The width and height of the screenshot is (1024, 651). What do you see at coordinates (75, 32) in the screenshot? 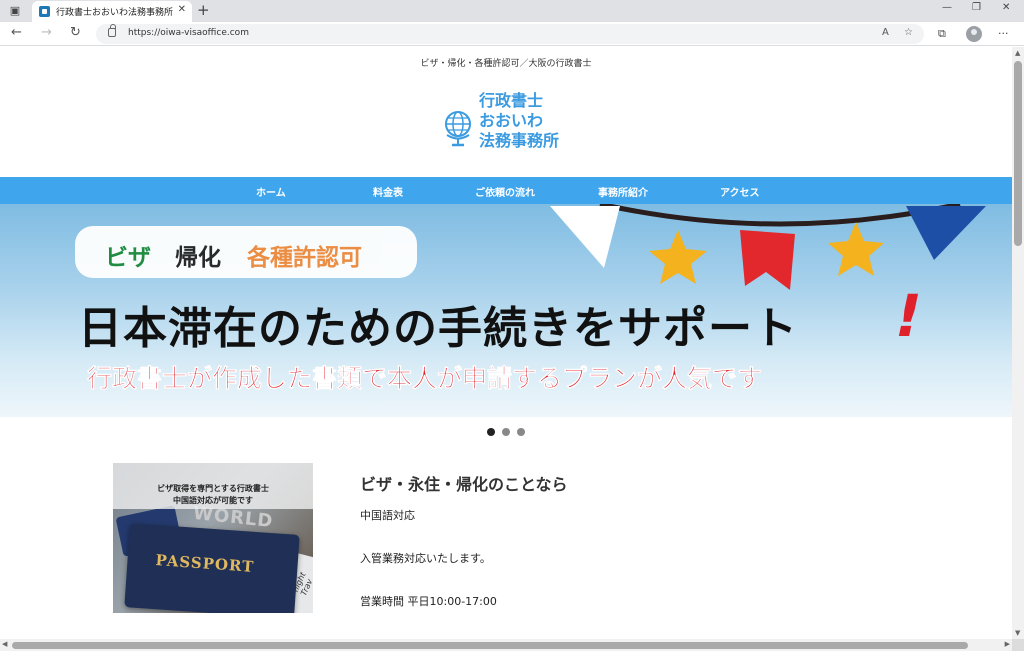
I see `reload-icon: ↻` at bounding box center [75, 32].